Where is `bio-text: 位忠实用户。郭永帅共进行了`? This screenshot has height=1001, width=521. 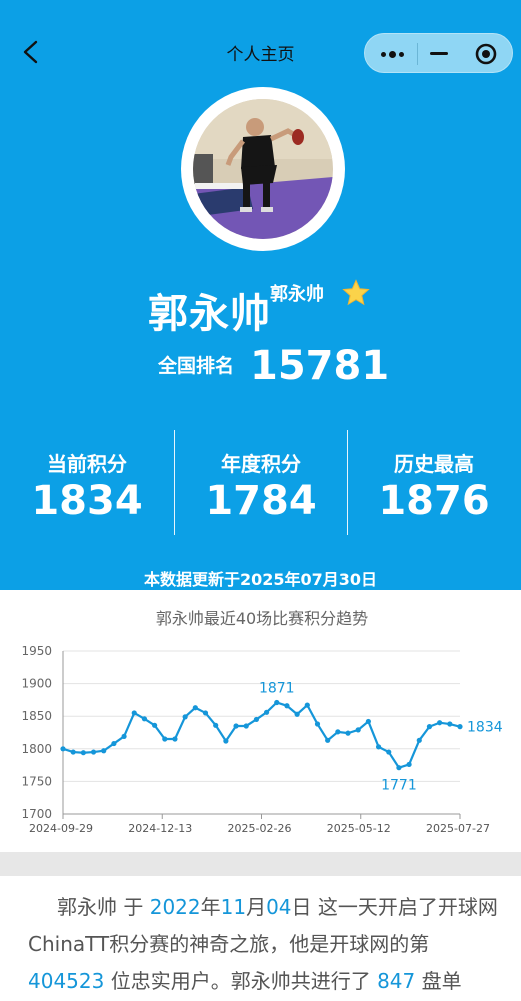
bio-text: 位忠实用户。郭永帅共进行了 is located at coordinates (241, 981).